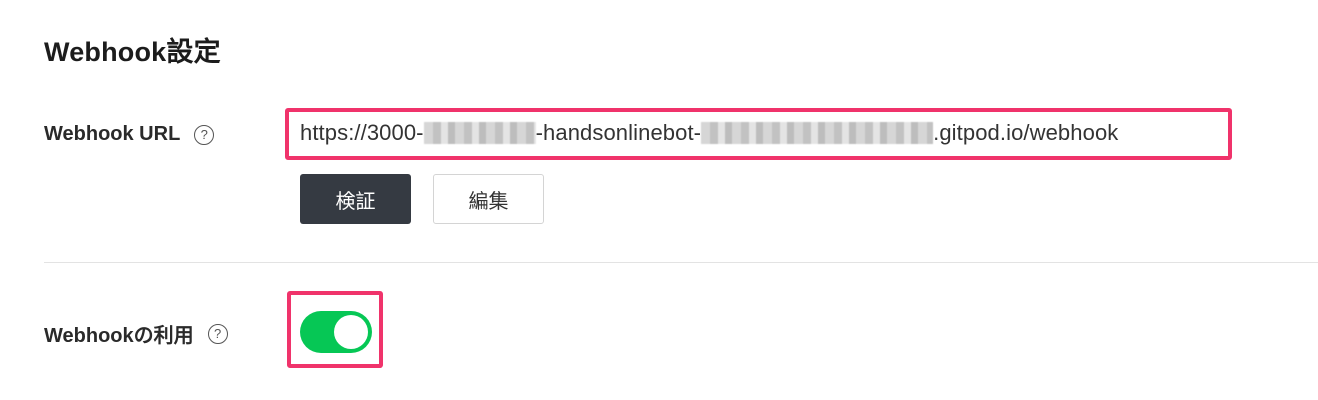 The width and height of the screenshot is (1318, 400). What do you see at coordinates (351, 332) in the screenshot?
I see `toggle-knob` at bounding box center [351, 332].